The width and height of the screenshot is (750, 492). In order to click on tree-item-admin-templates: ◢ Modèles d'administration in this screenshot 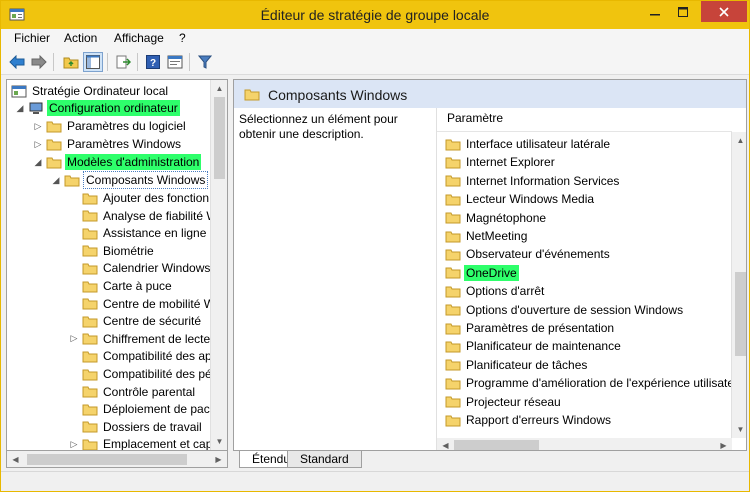, I will do `click(117, 162)`.